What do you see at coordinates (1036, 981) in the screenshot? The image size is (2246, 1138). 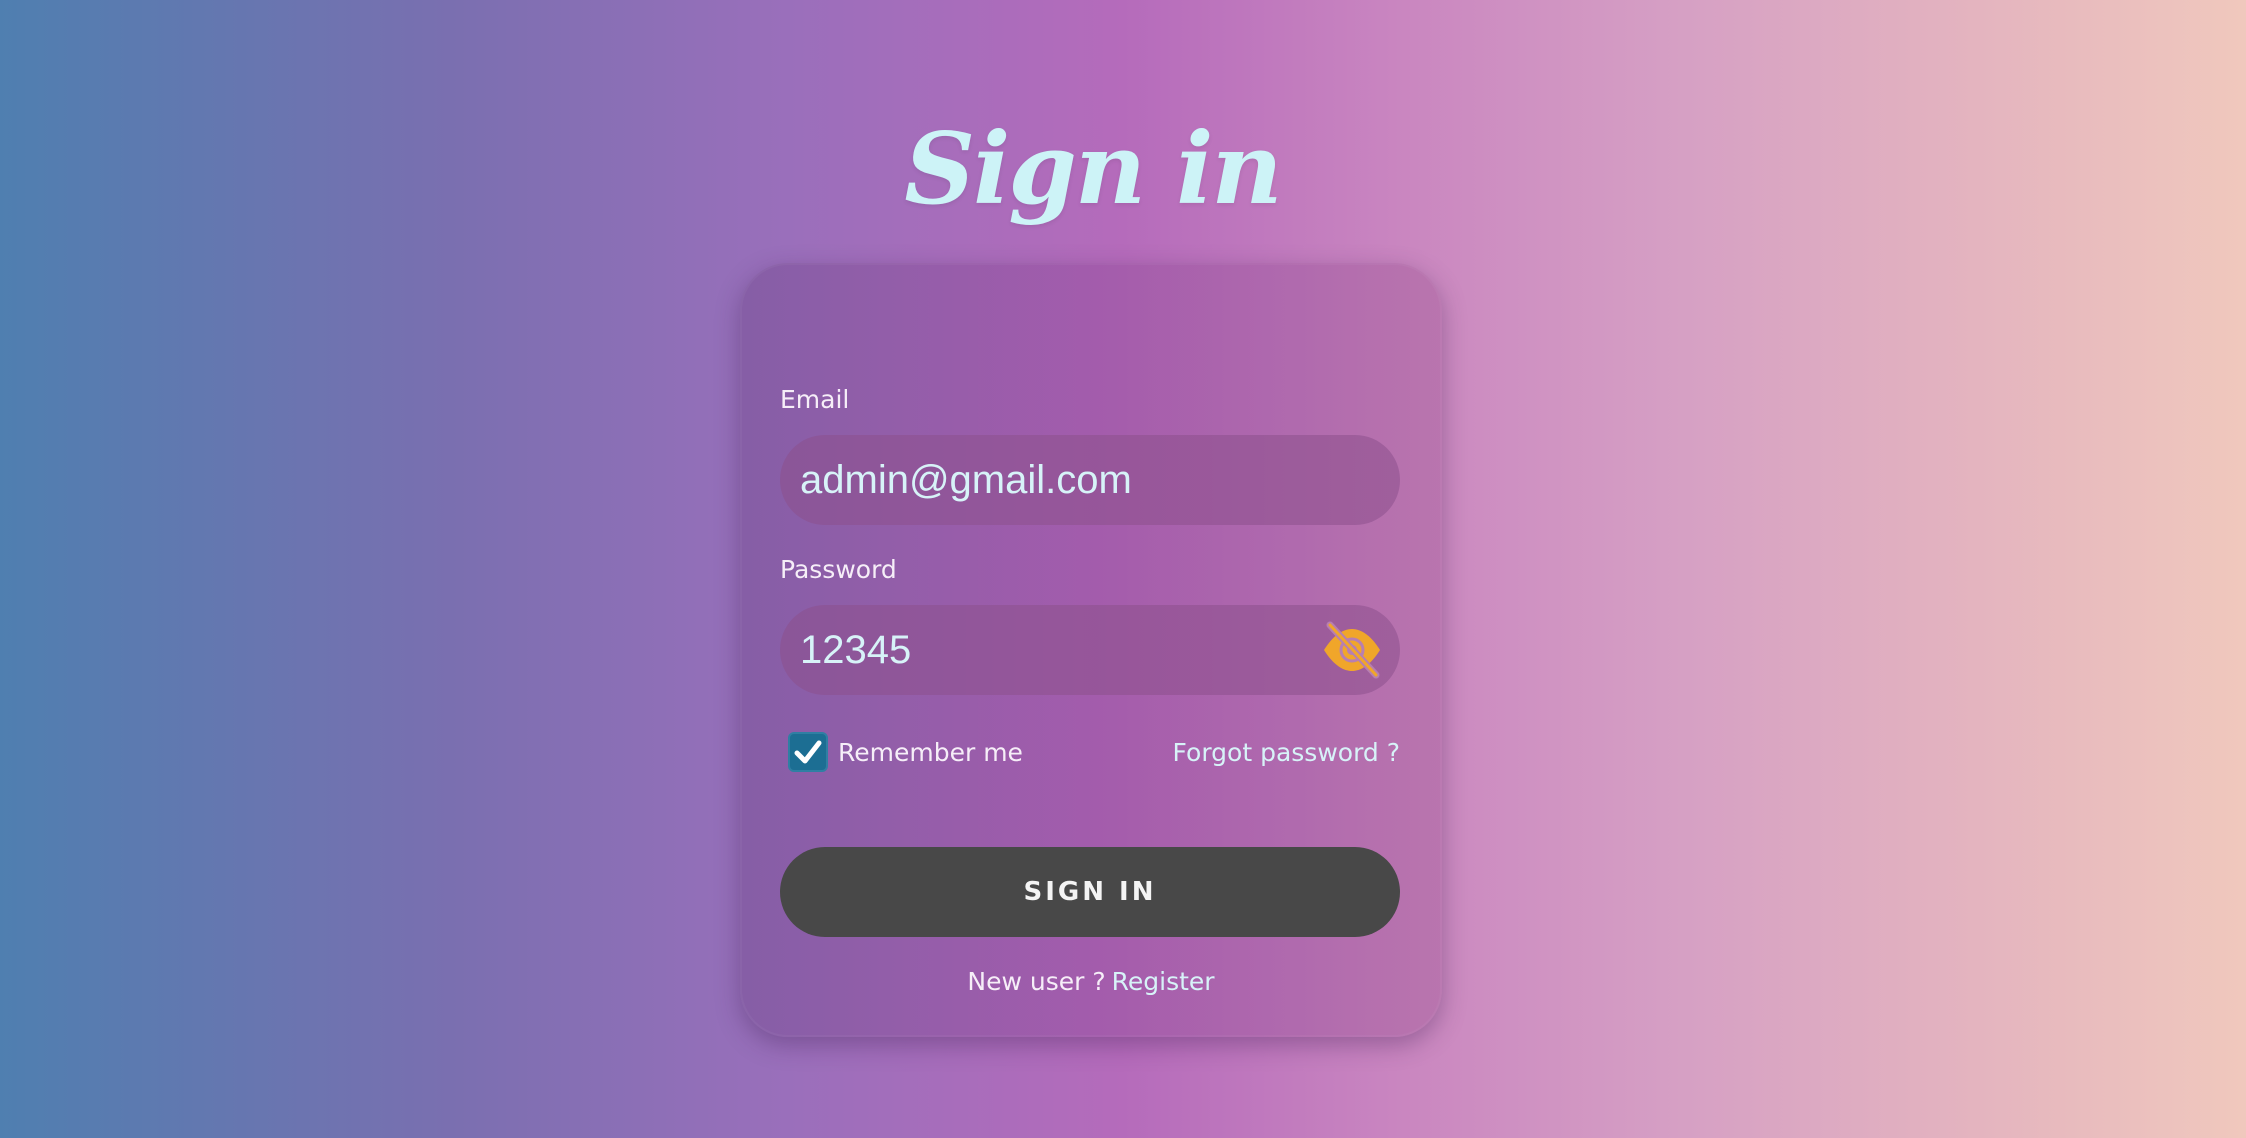 I see `new-user-text: New user ?` at bounding box center [1036, 981].